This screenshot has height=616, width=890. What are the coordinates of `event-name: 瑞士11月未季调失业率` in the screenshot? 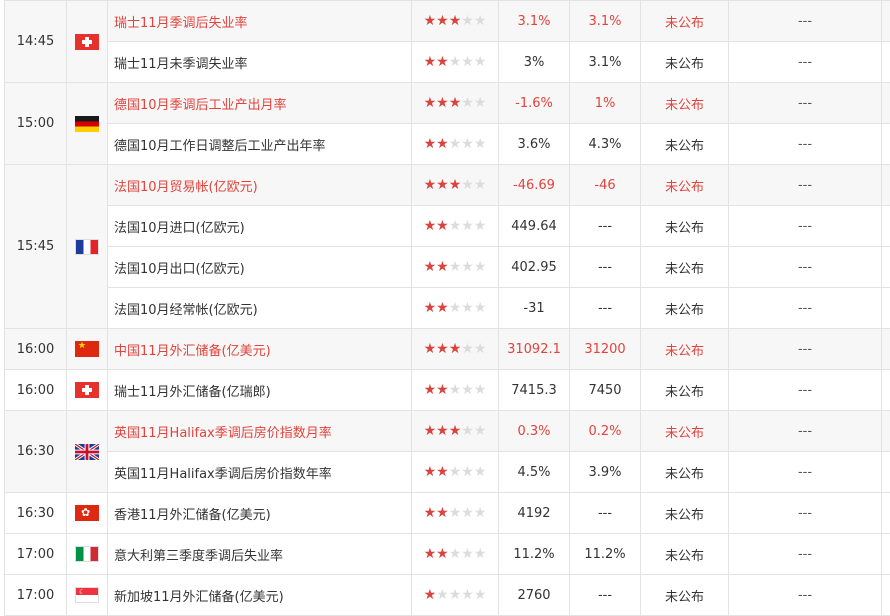 It's located at (260, 62).